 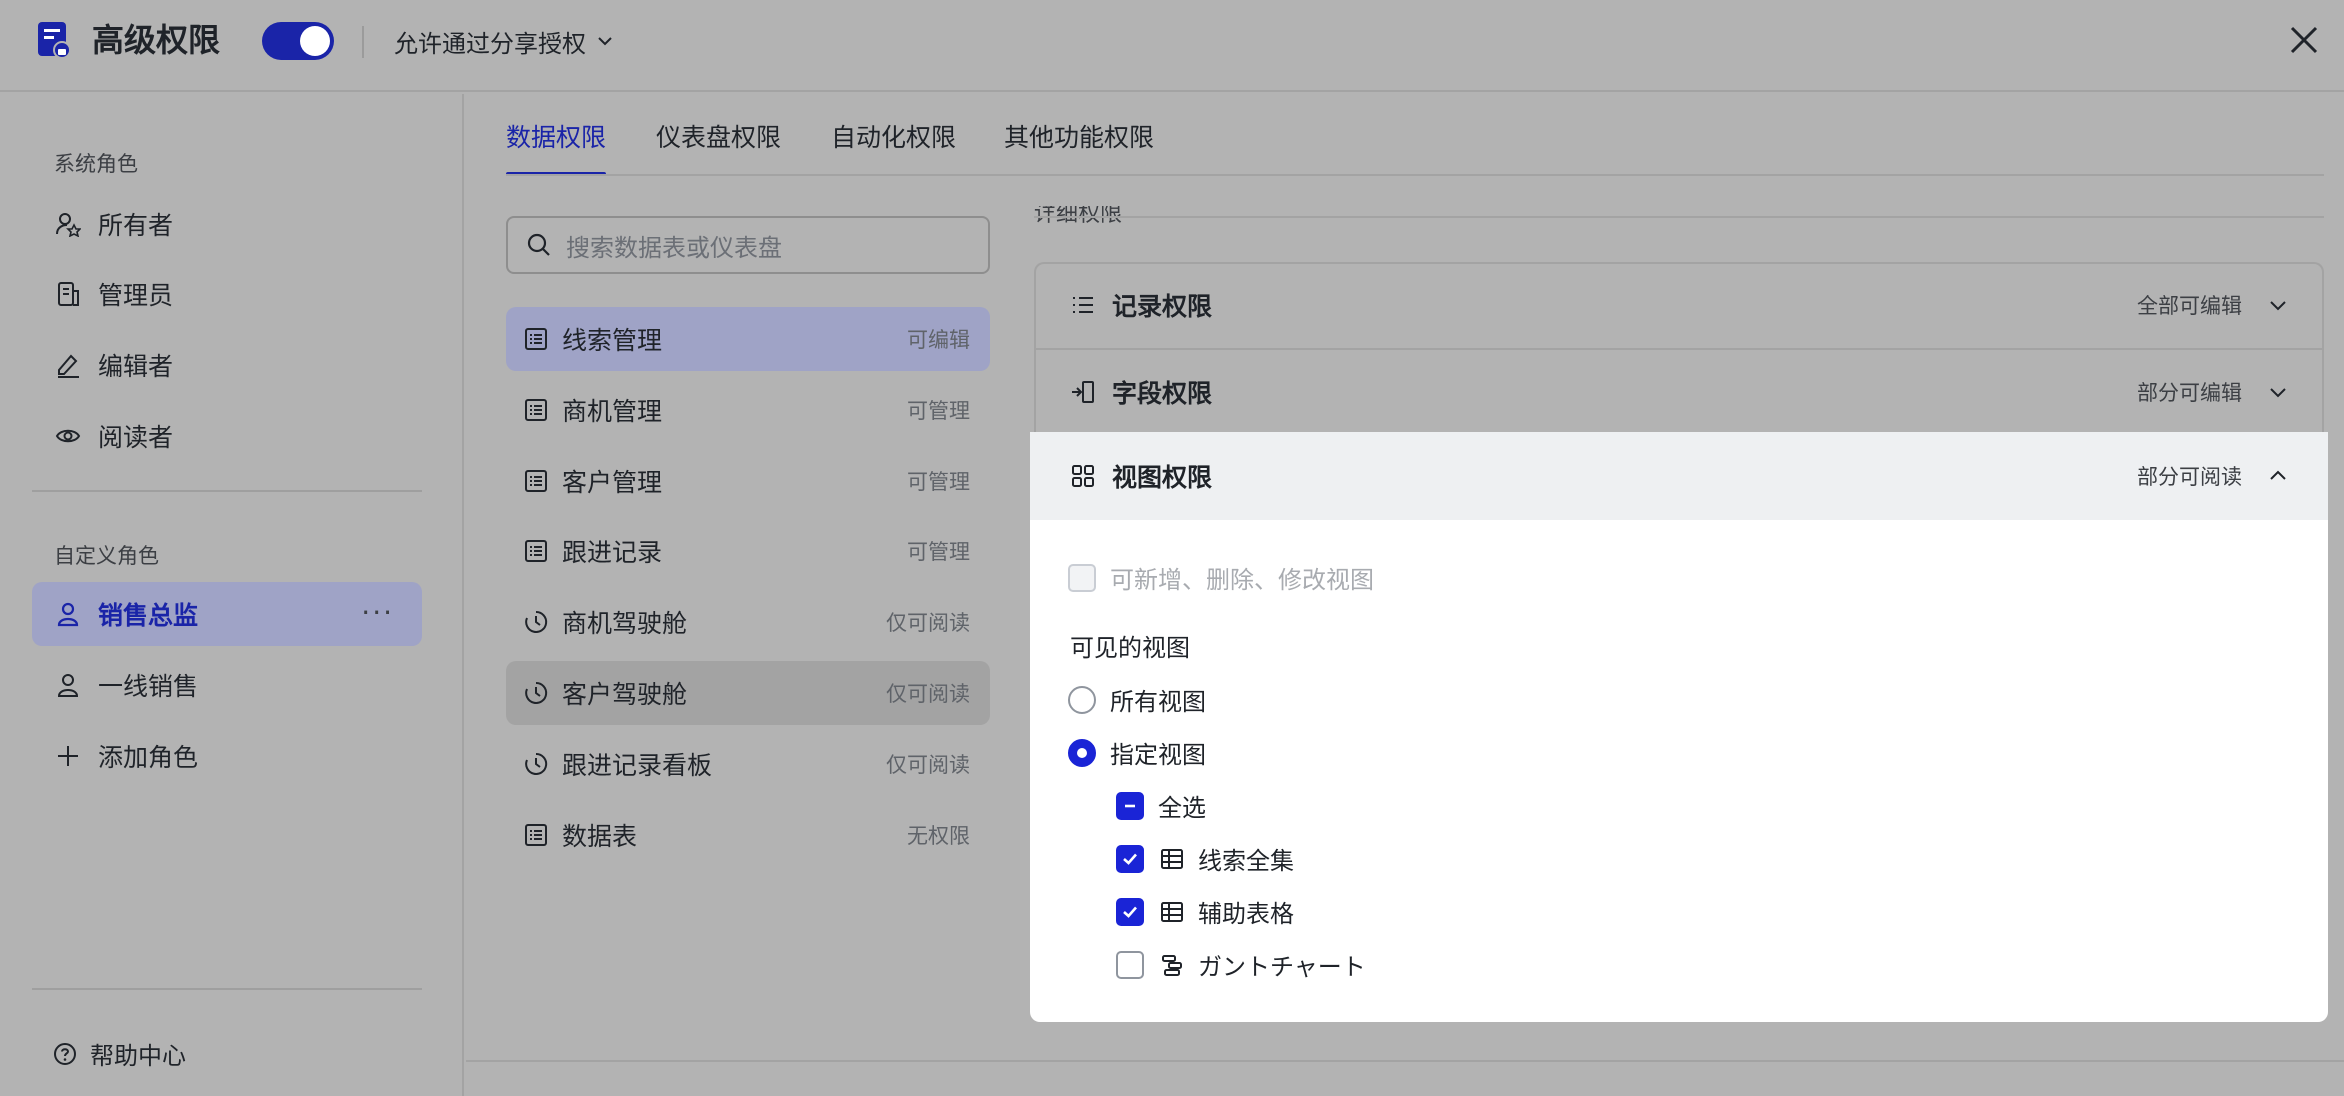 I want to click on checkbox-indeterminate, so click(x=1130, y=805).